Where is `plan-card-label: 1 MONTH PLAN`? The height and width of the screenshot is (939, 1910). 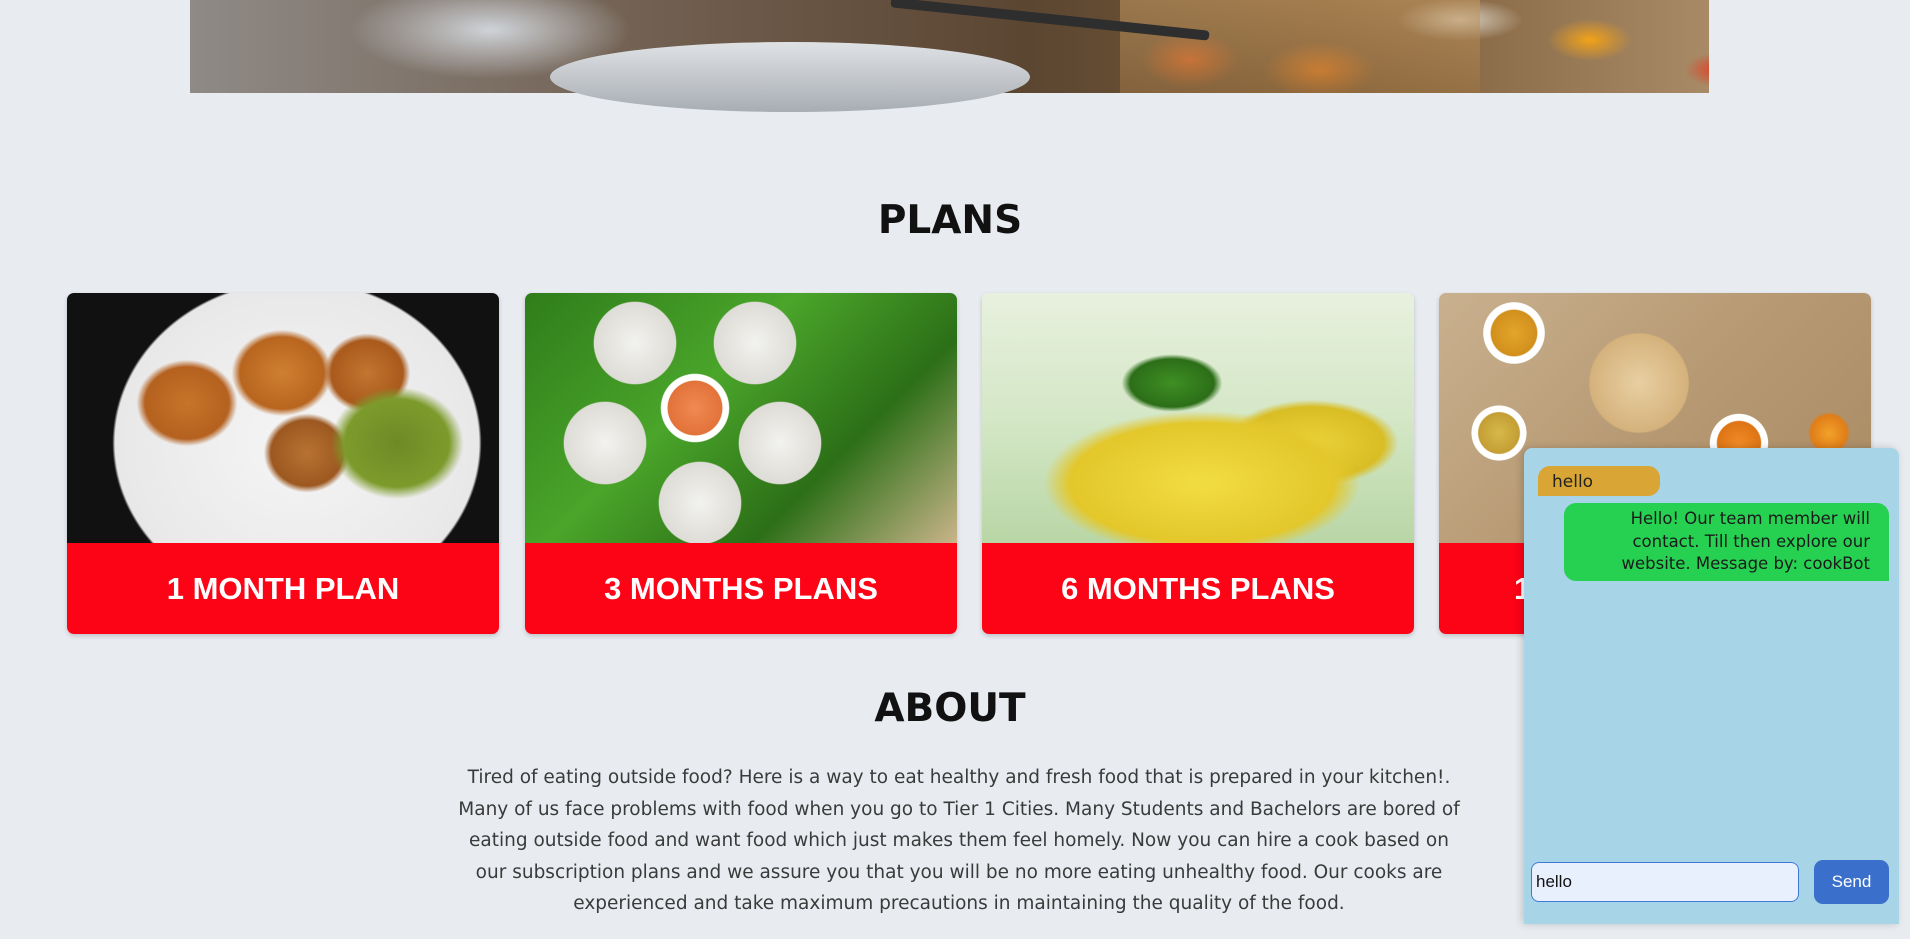 plan-card-label: 1 MONTH PLAN is located at coordinates (283, 588).